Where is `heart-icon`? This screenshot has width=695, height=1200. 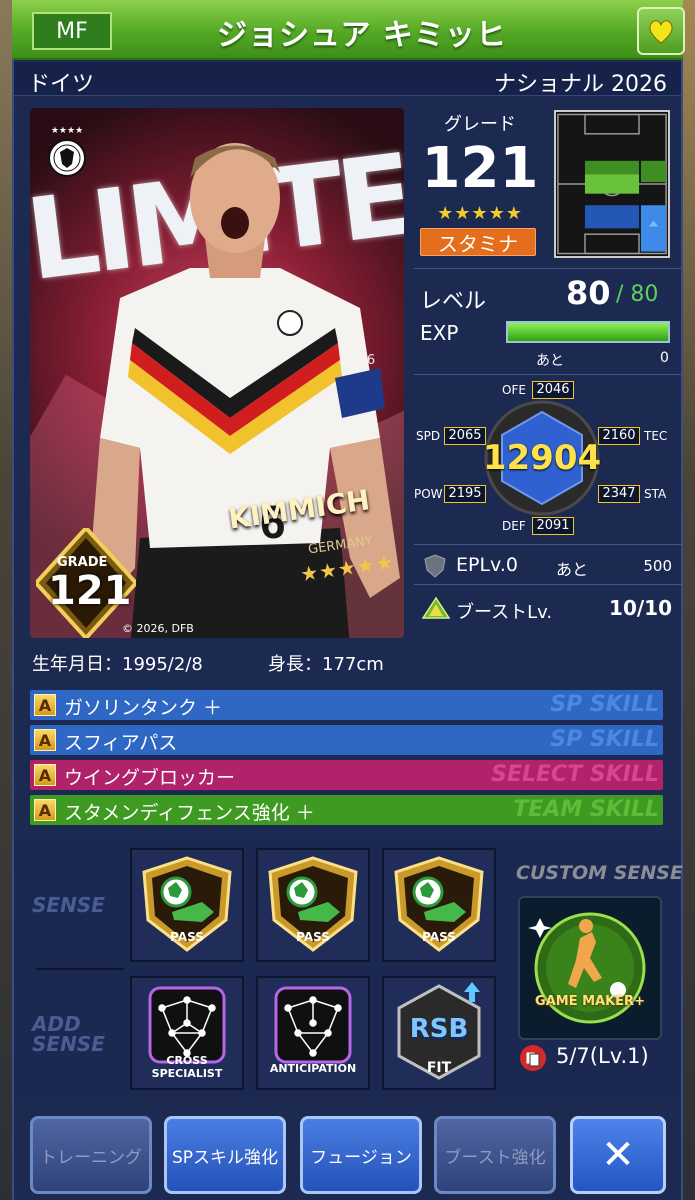 heart-icon is located at coordinates (661, 32).